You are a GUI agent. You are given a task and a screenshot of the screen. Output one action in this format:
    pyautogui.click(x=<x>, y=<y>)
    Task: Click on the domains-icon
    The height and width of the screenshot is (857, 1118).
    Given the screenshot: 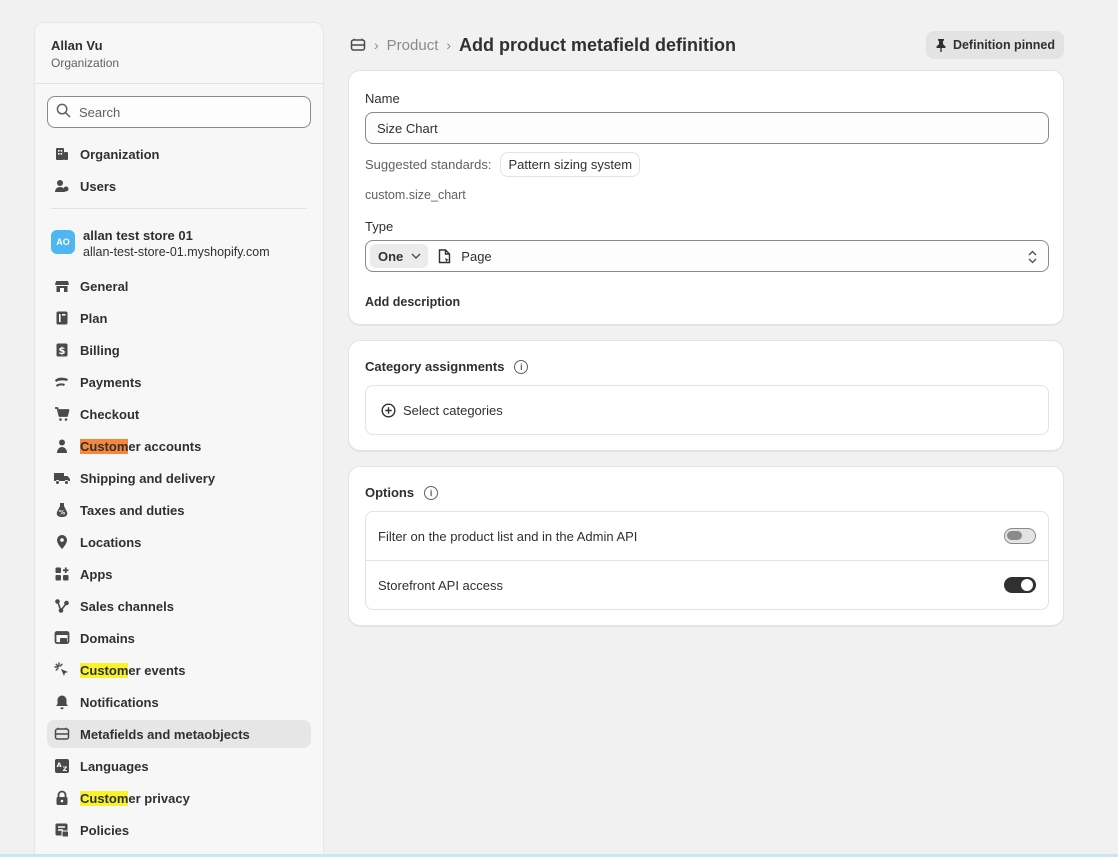 What is the action you would take?
    pyautogui.click(x=62, y=638)
    